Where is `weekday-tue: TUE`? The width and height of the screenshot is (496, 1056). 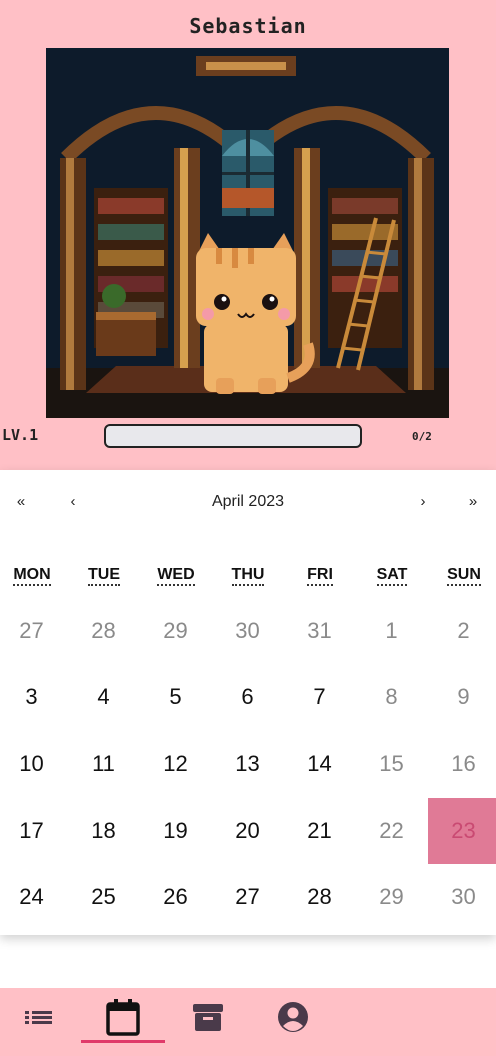 weekday-tue: TUE is located at coordinates (104, 576).